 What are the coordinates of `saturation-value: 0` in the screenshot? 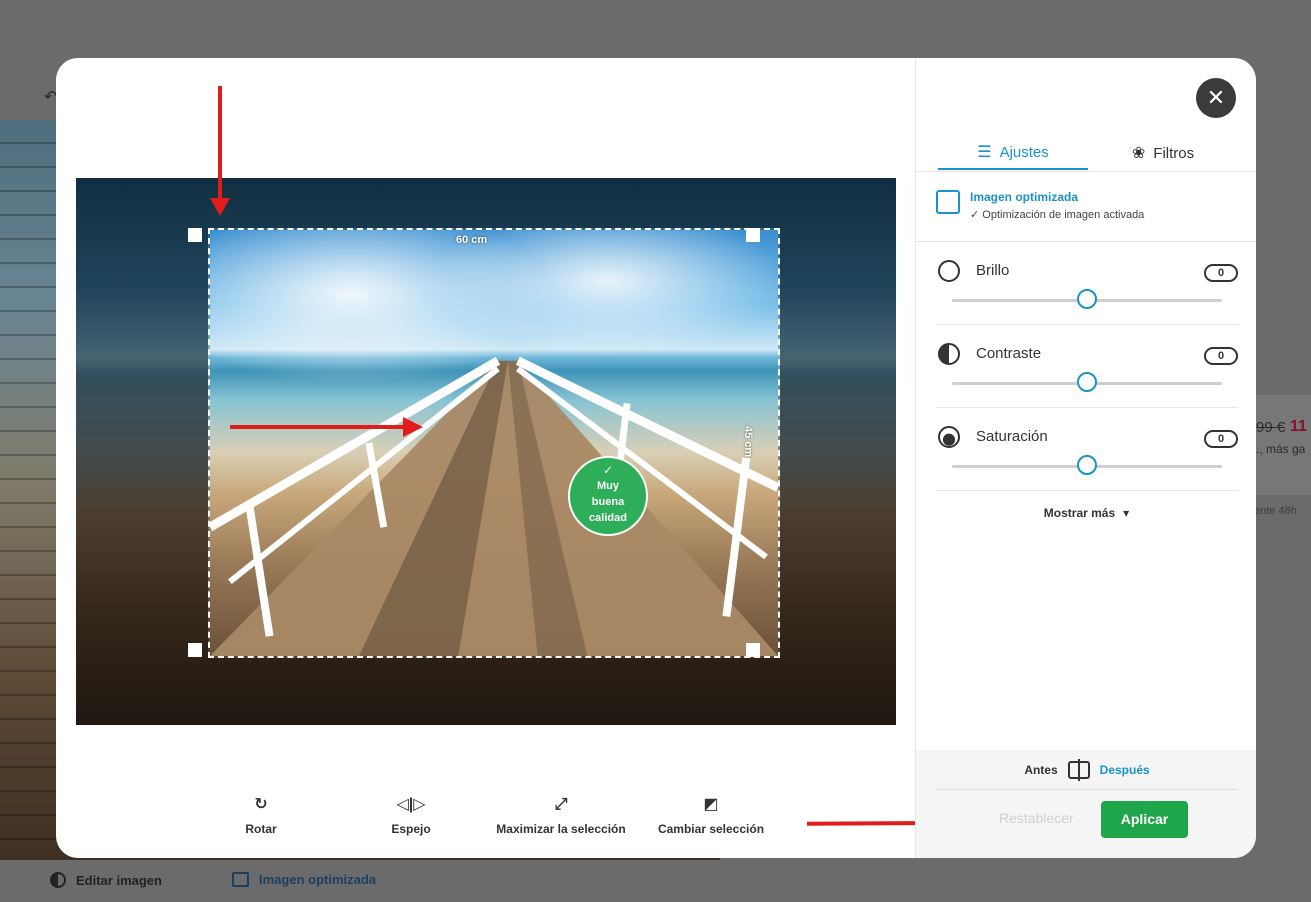 It's located at (1221, 439).